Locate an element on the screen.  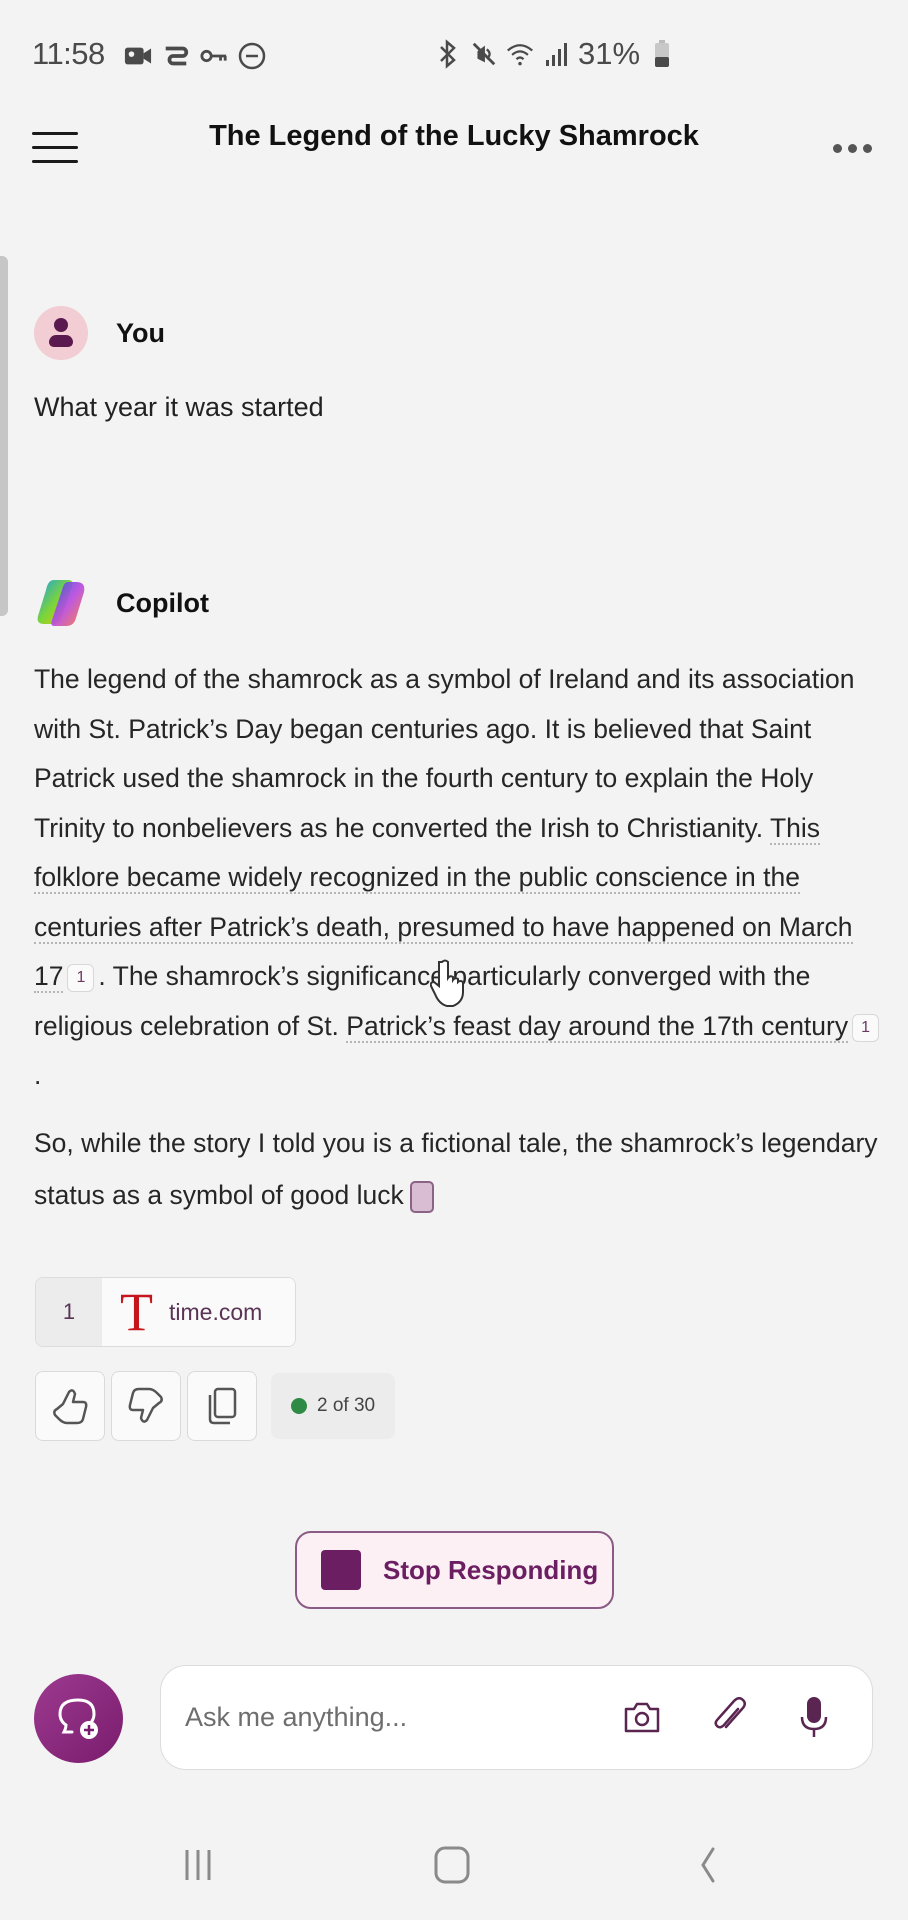
page-title: The Legend of the Lucky Shamrock is located at coordinates (454, 136).